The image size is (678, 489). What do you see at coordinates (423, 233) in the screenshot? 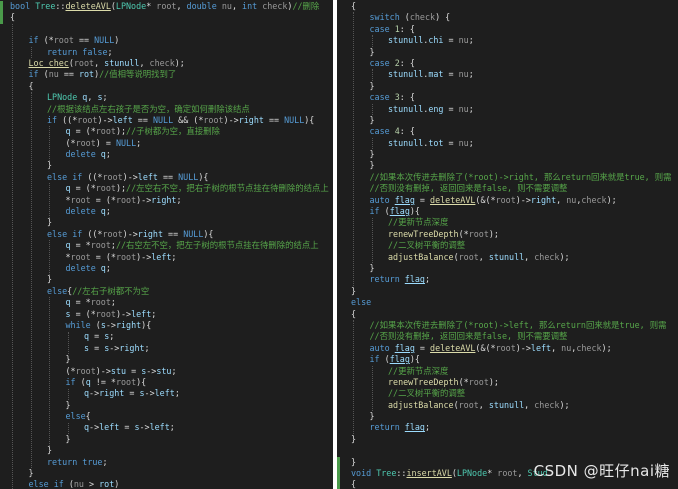
I see `code-token: renewTreeDepth` at bounding box center [423, 233].